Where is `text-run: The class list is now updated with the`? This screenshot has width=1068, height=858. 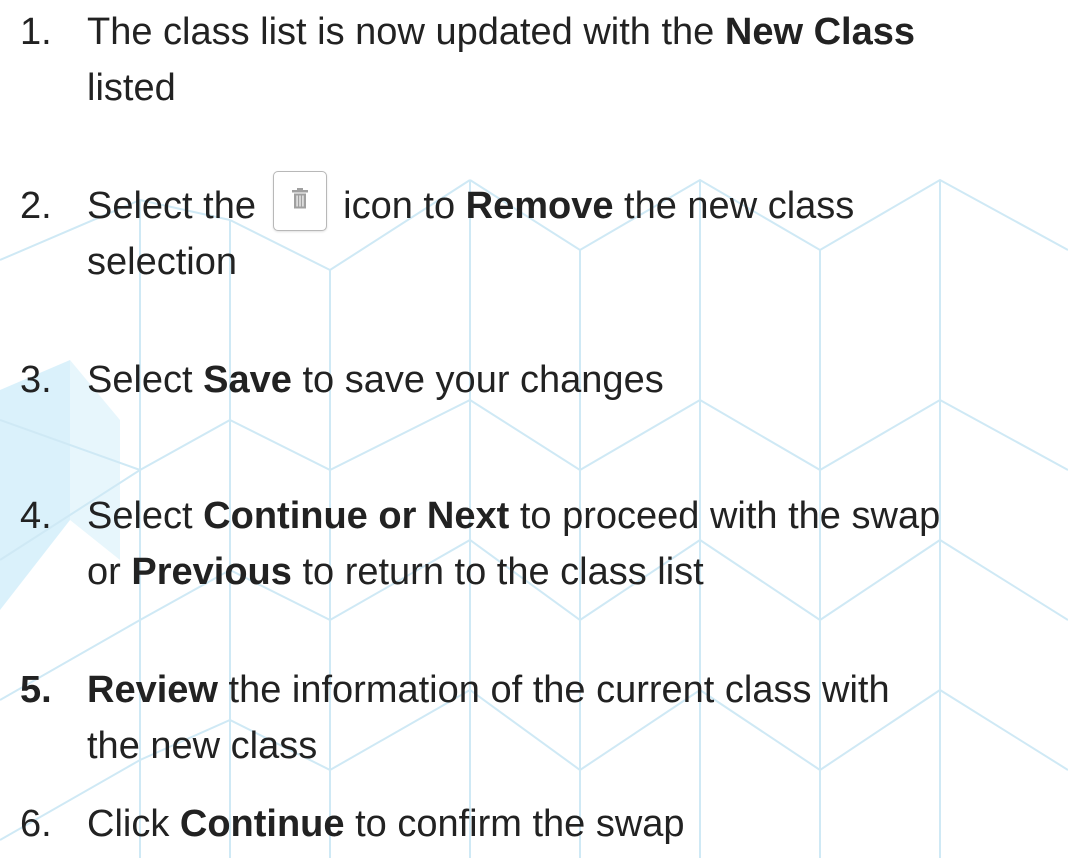
text-run: The class list is now updated with the is located at coordinates (406, 32).